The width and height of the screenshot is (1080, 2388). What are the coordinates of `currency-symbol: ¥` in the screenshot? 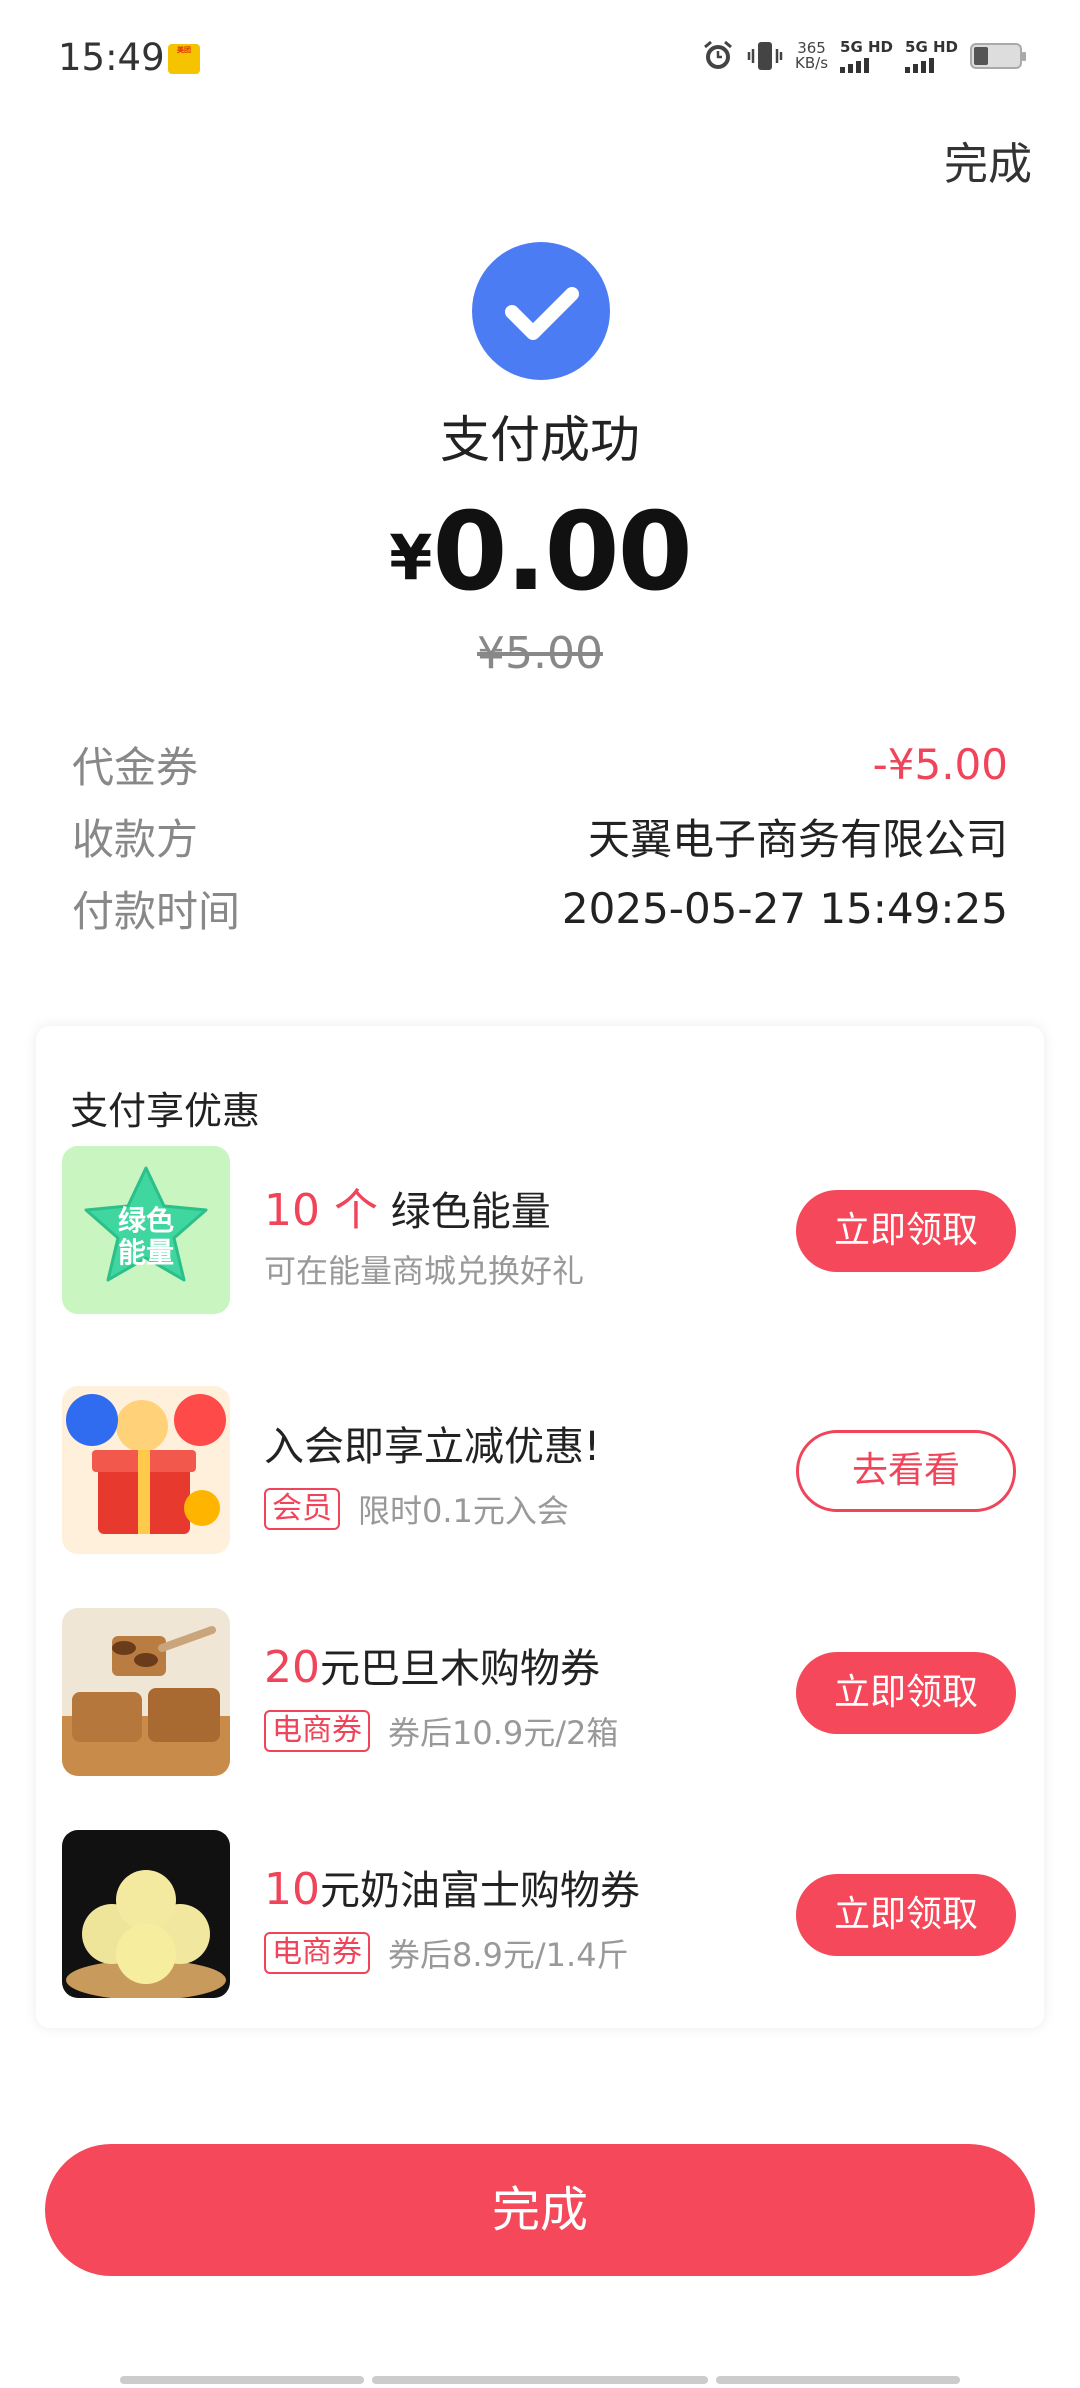 It's located at (411, 557).